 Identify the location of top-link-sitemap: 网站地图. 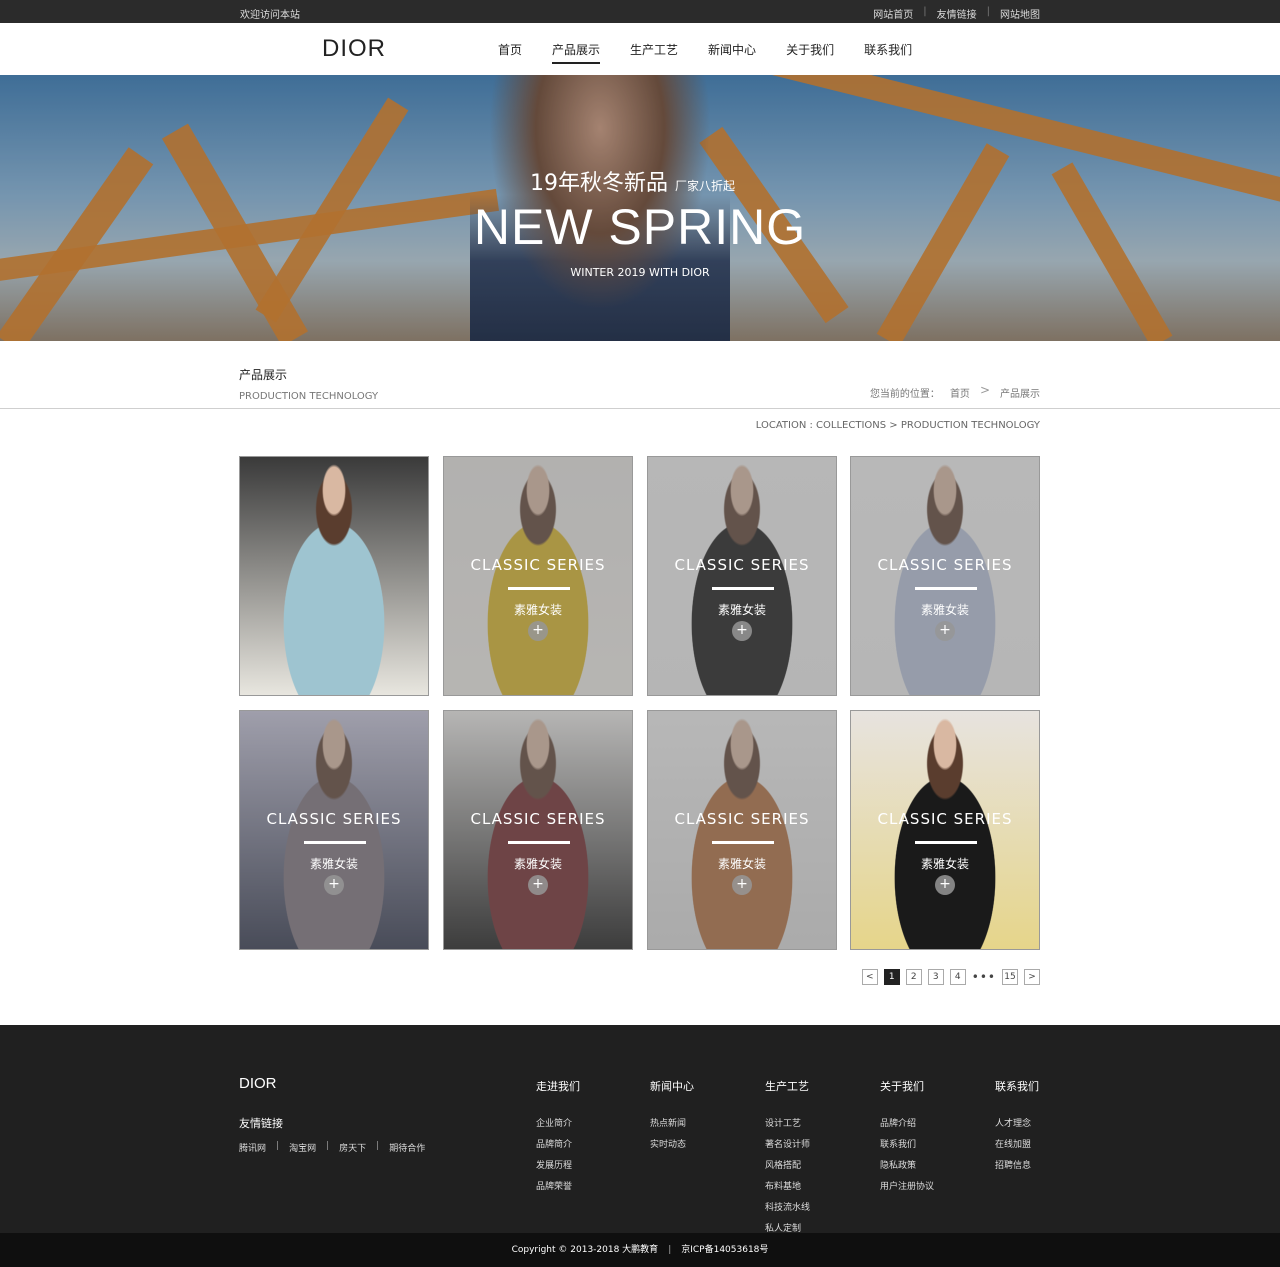
(1015, 13).